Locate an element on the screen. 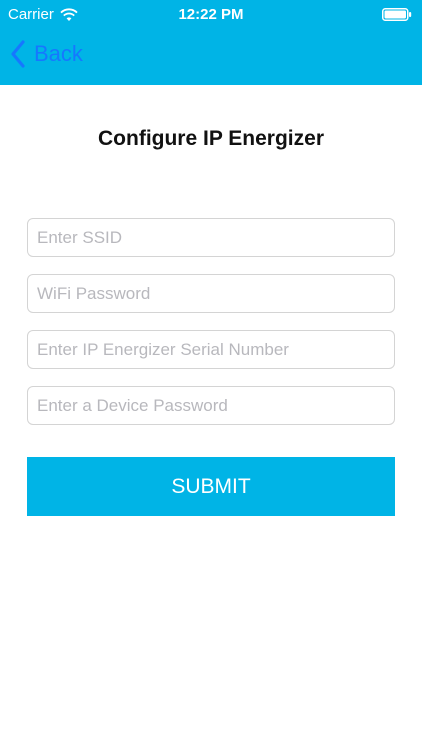  top-bar: Carrier 12:22 PM Back is located at coordinates (211, 42).